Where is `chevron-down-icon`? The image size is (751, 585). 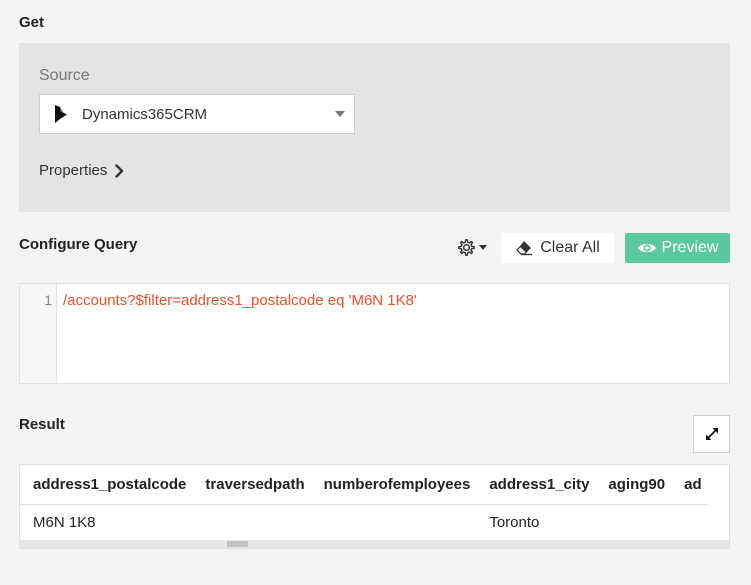 chevron-down-icon is located at coordinates (340, 114).